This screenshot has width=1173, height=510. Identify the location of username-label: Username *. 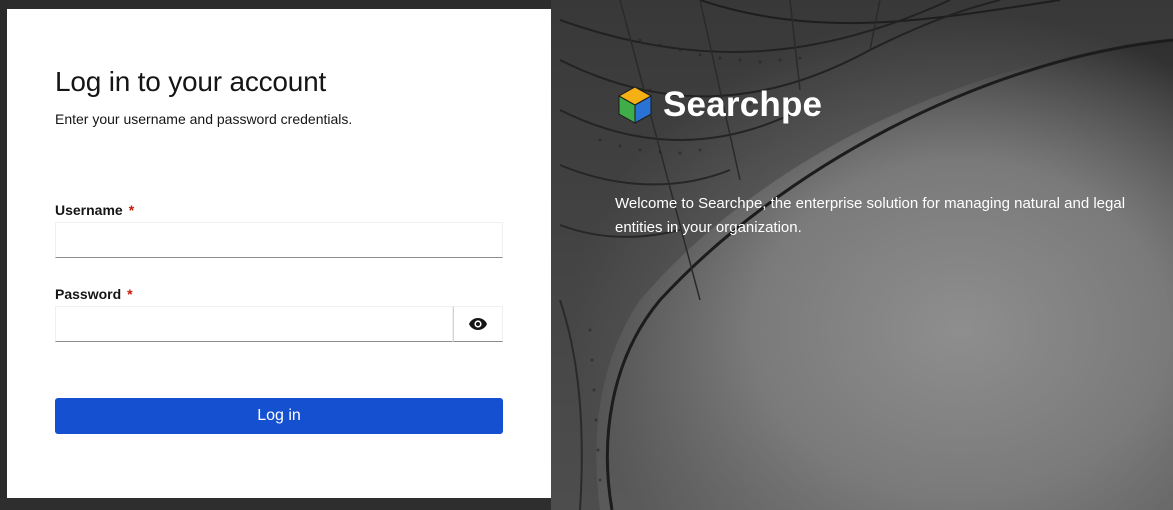
(94, 210).